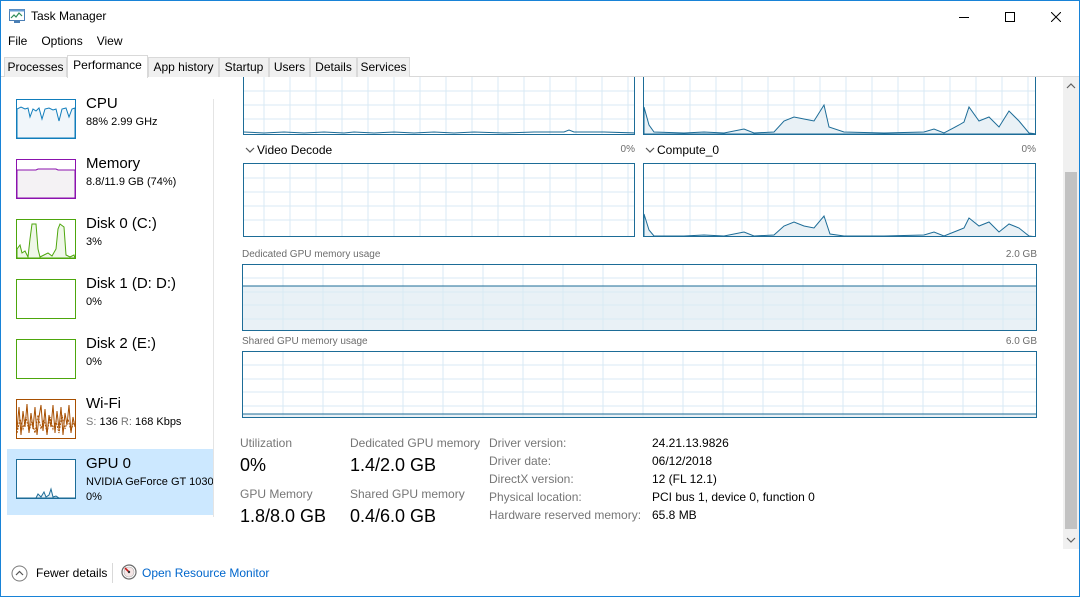 The width and height of the screenshot is (1080, 597). What do you see at coordinates (393, 465) in the screenshot?
I see `dedicated-gpu-memory-value: 1.4/2.0 GB` at bounding box center [393, 465].